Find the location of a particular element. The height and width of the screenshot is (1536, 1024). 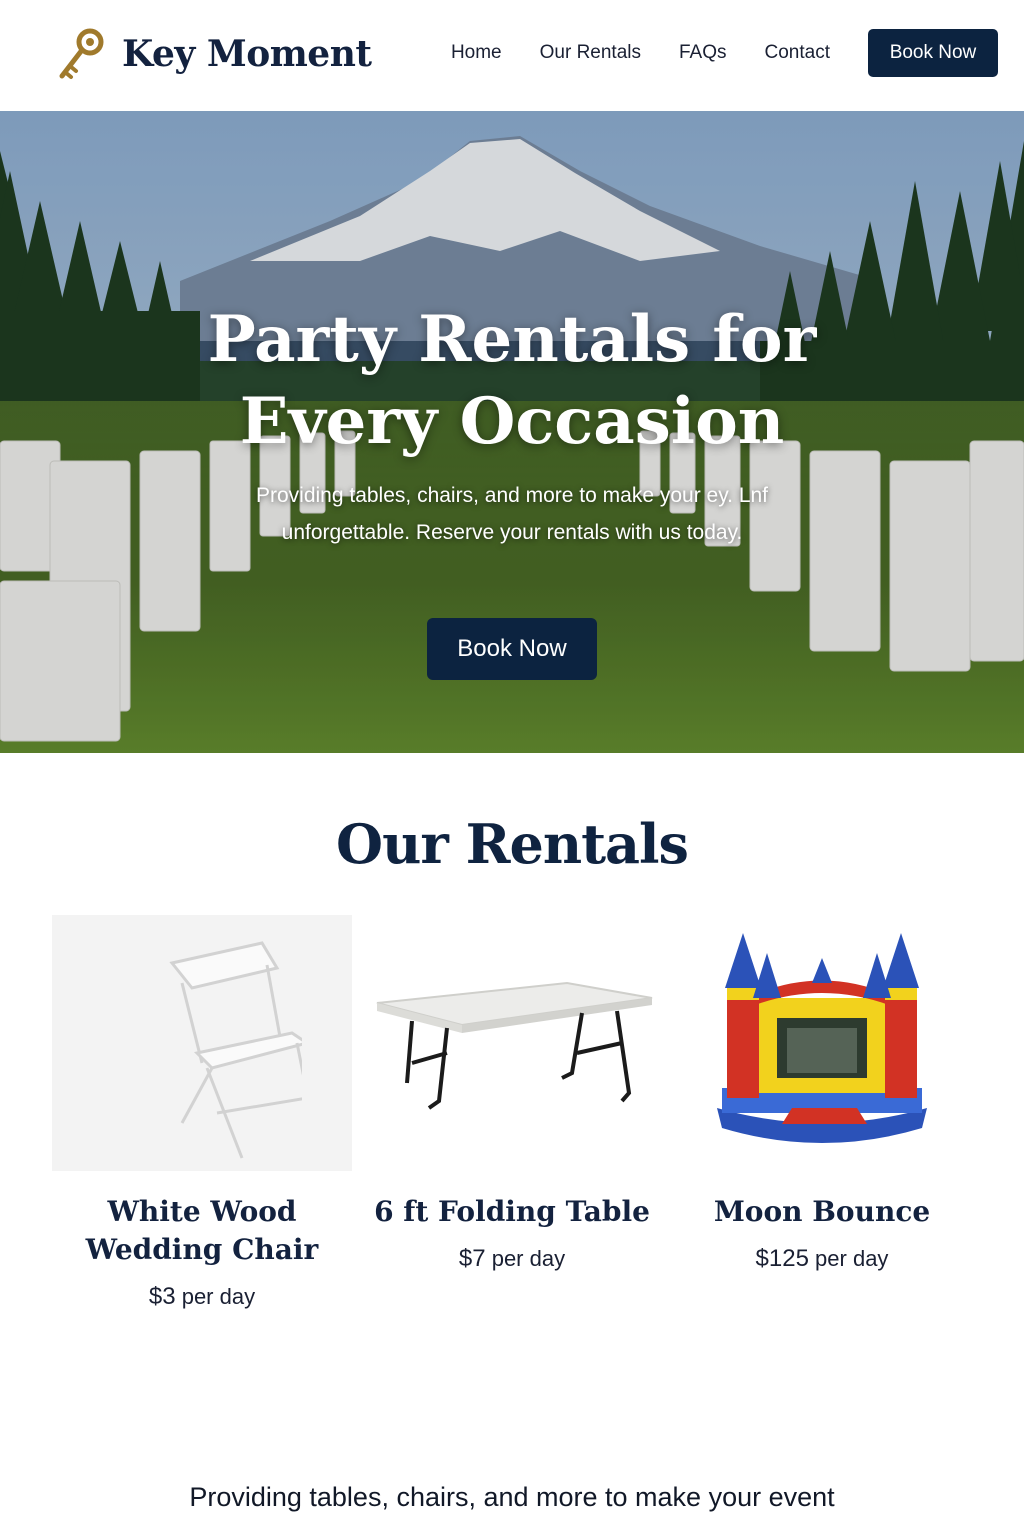

hero-title: Party Rentals for Every Occasion is located at coordinates (512, 381).